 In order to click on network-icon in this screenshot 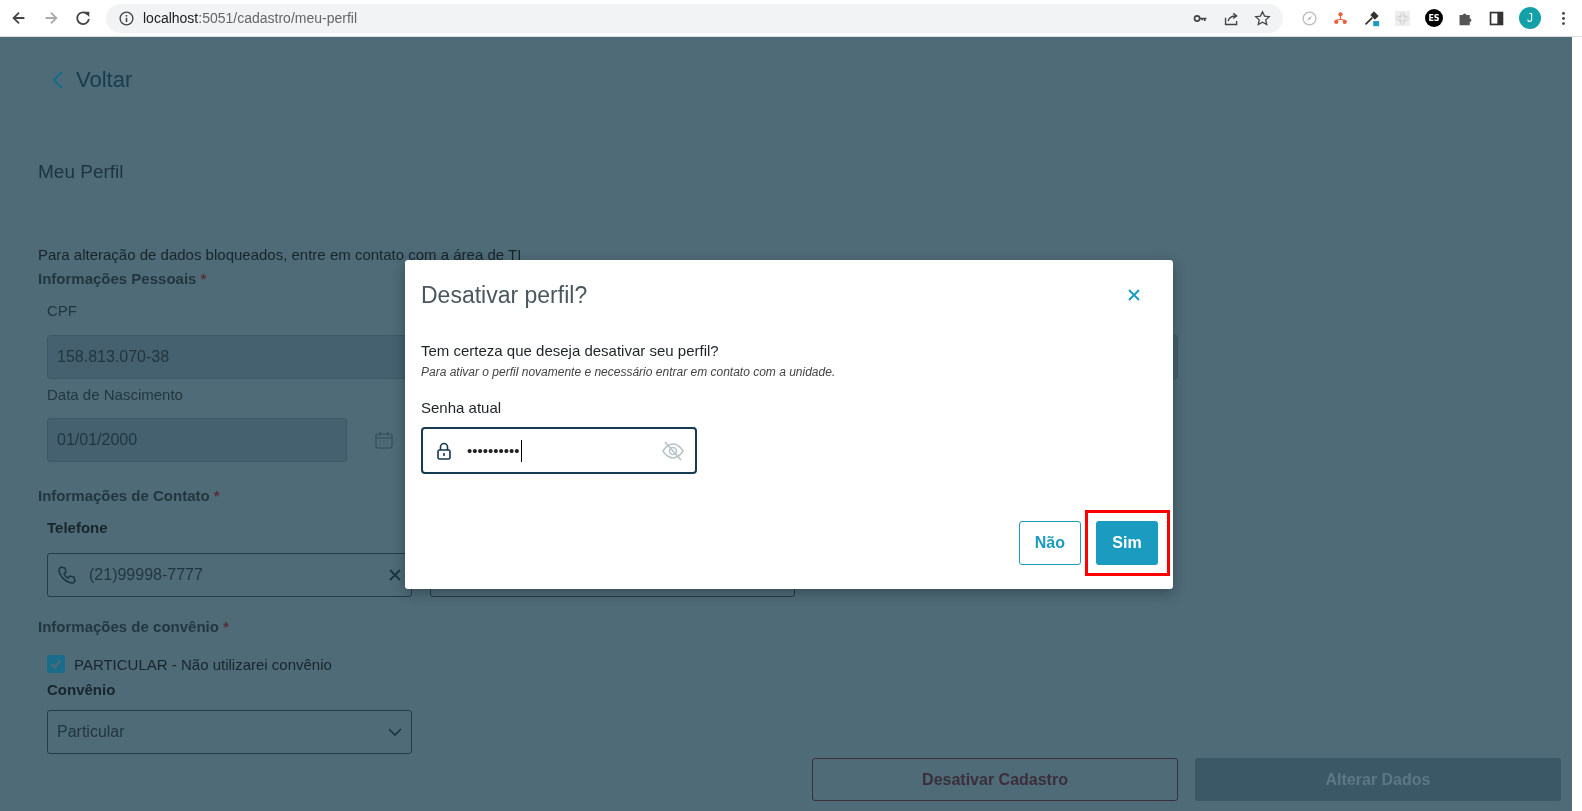, I will do `click(1340, 18)`.